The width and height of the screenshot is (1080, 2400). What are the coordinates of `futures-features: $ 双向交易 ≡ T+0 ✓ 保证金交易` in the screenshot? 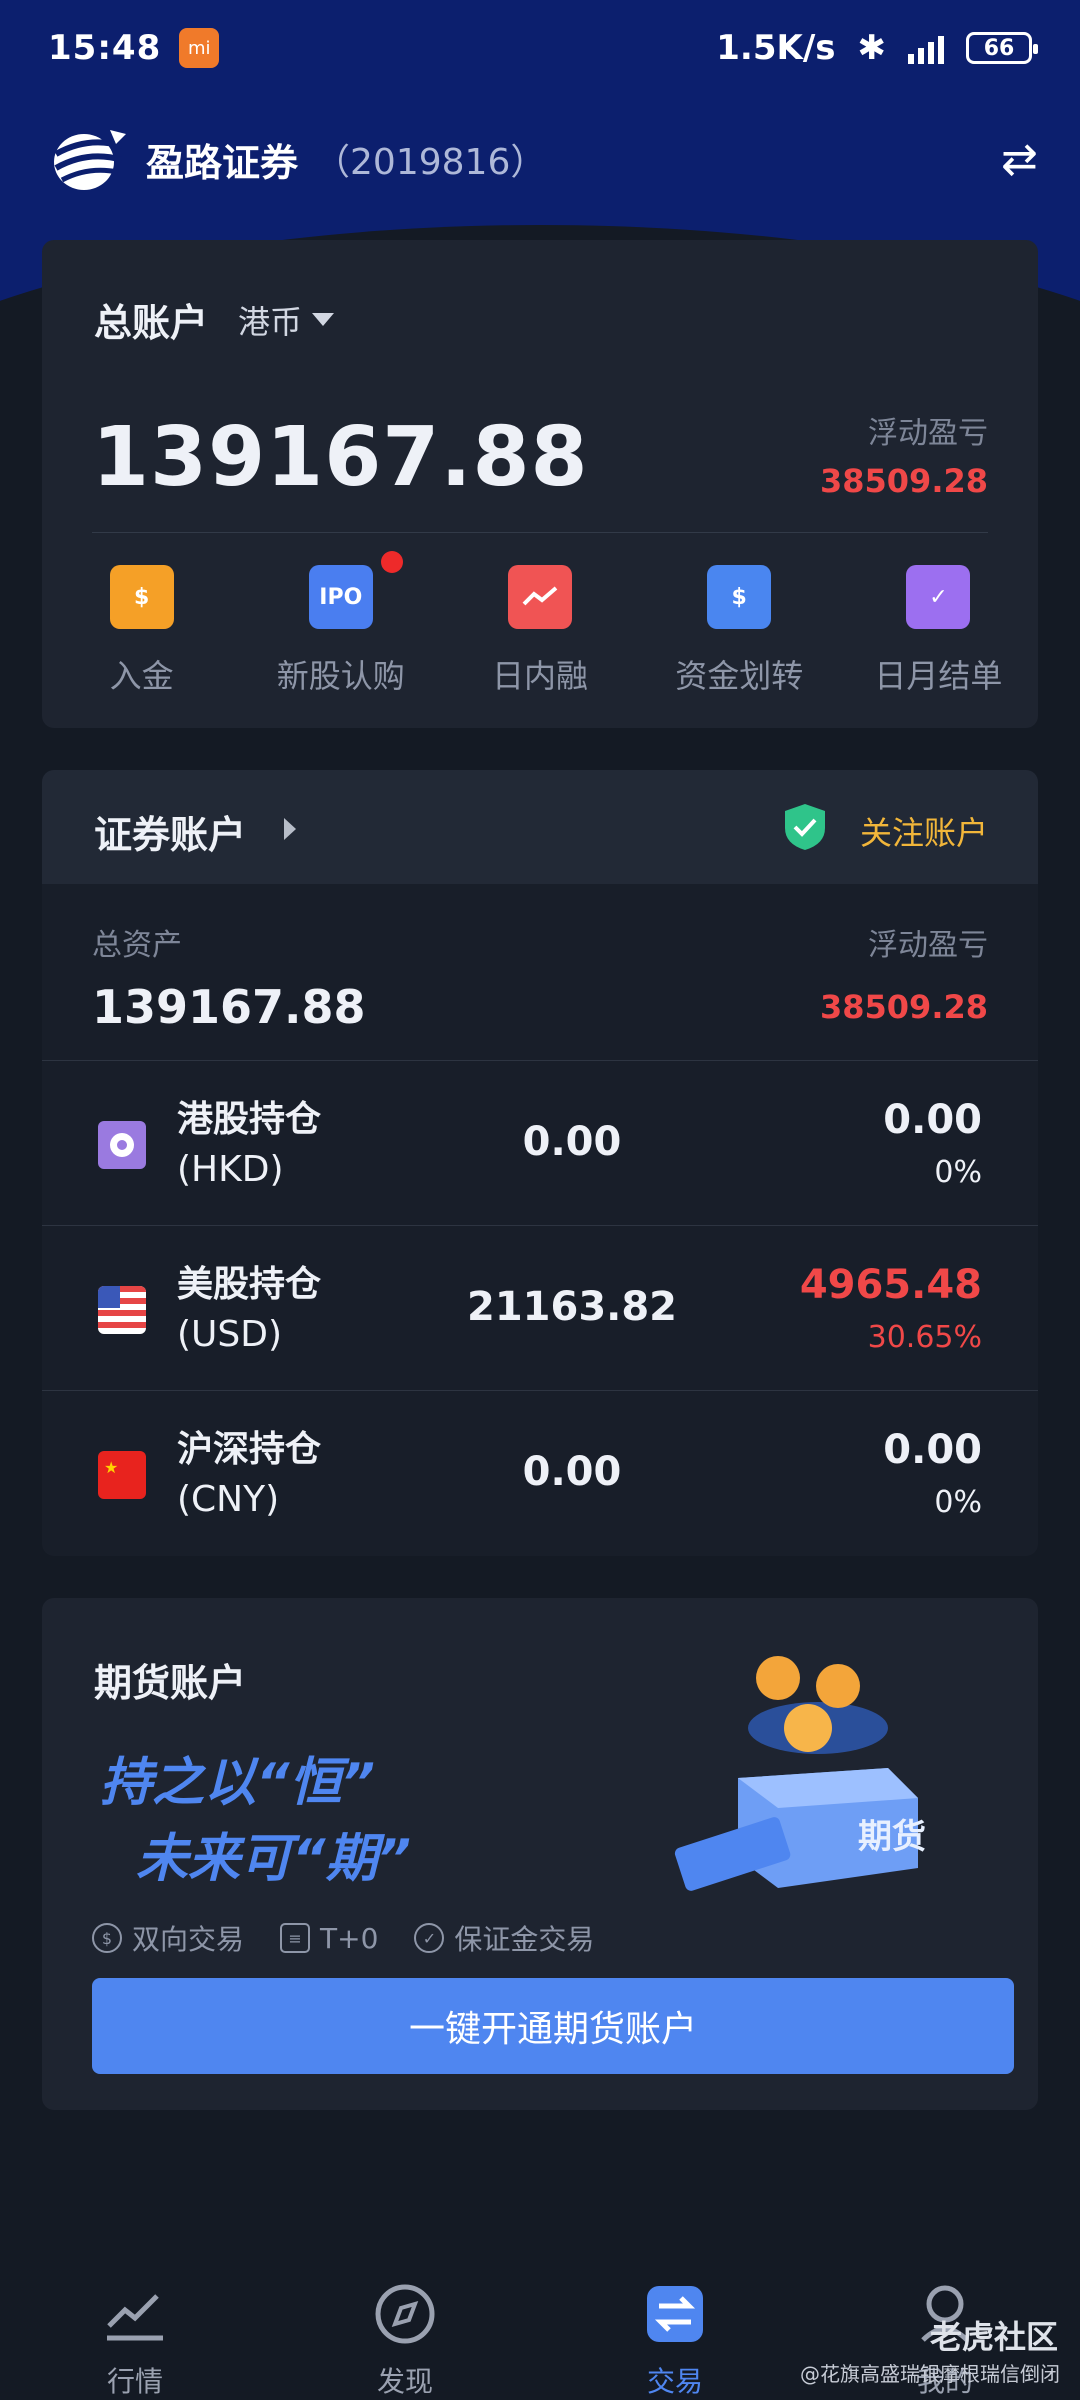 It's located at (343, 1938).